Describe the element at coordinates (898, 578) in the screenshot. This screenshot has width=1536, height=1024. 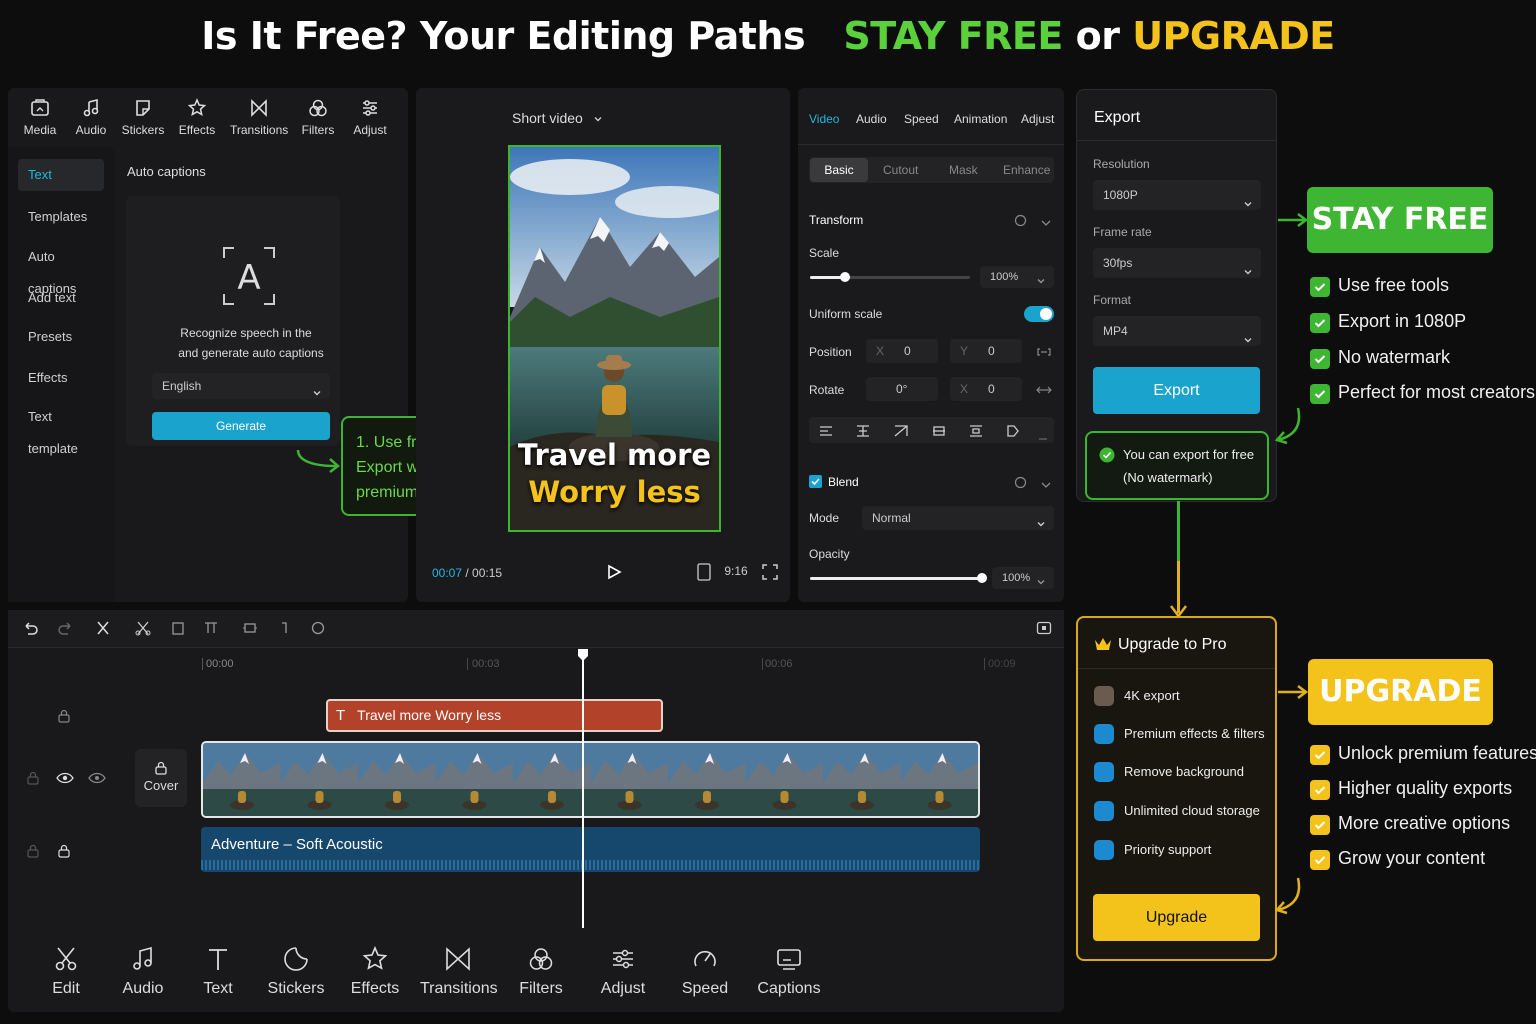
I see `opacity-slider` at that location.